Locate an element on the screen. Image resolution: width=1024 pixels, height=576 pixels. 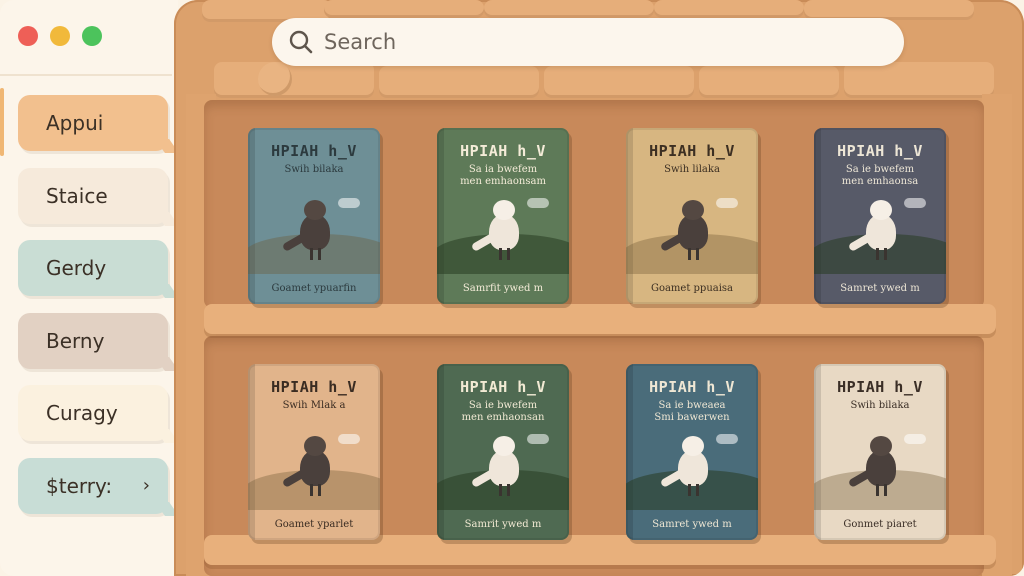
minimize-window-button is located at coordinates (60, 36).